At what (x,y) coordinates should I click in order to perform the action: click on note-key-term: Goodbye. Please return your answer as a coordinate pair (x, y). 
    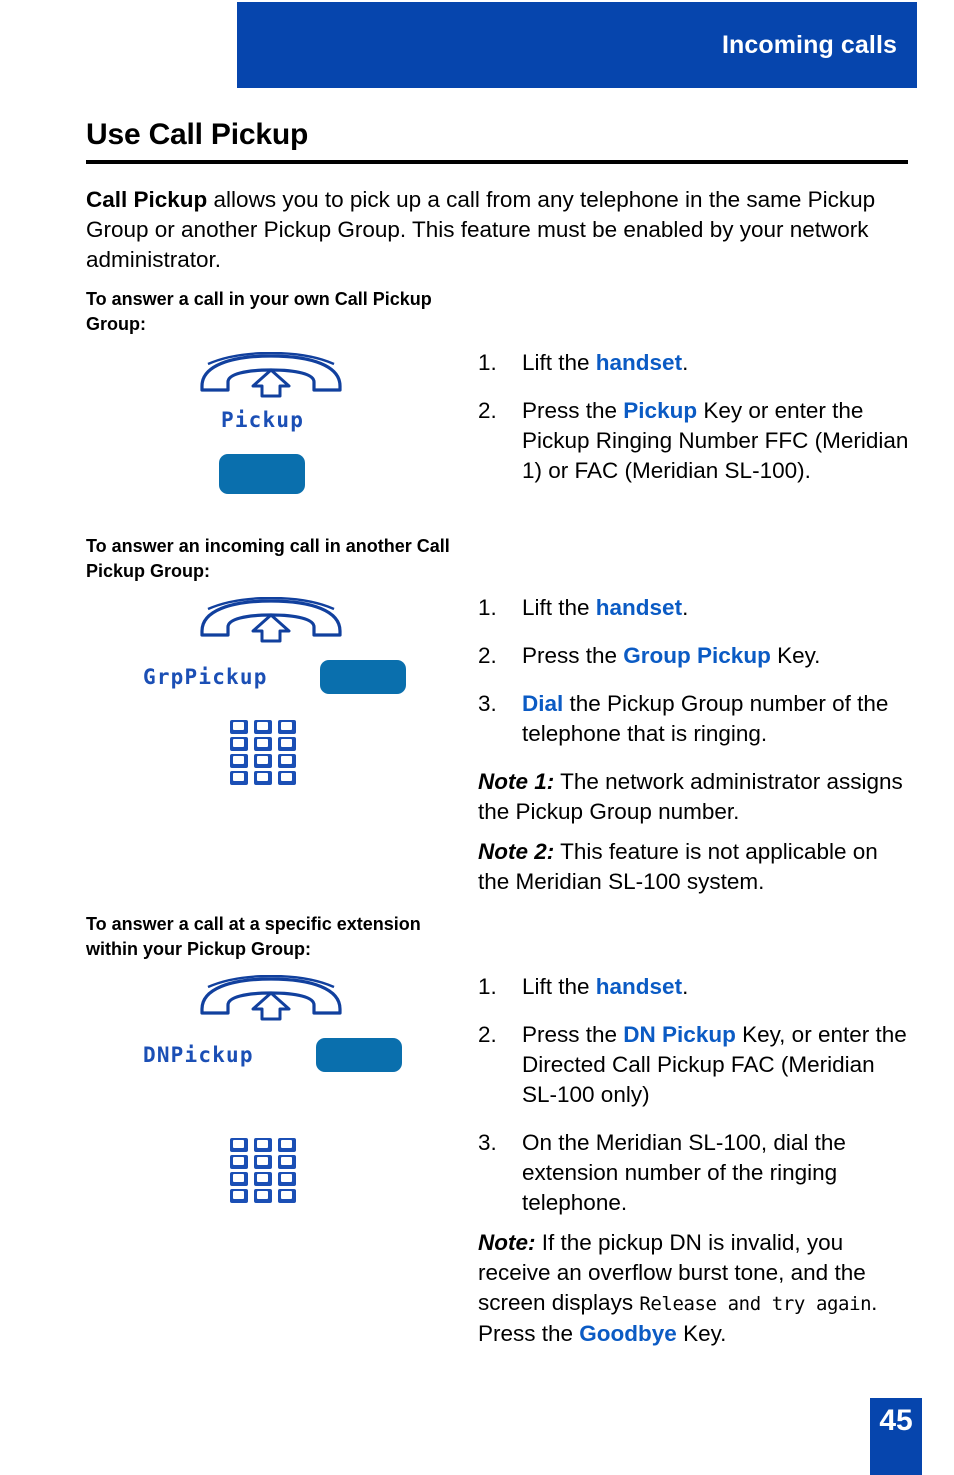
    Looking at the image, I should click on (628, 1333).